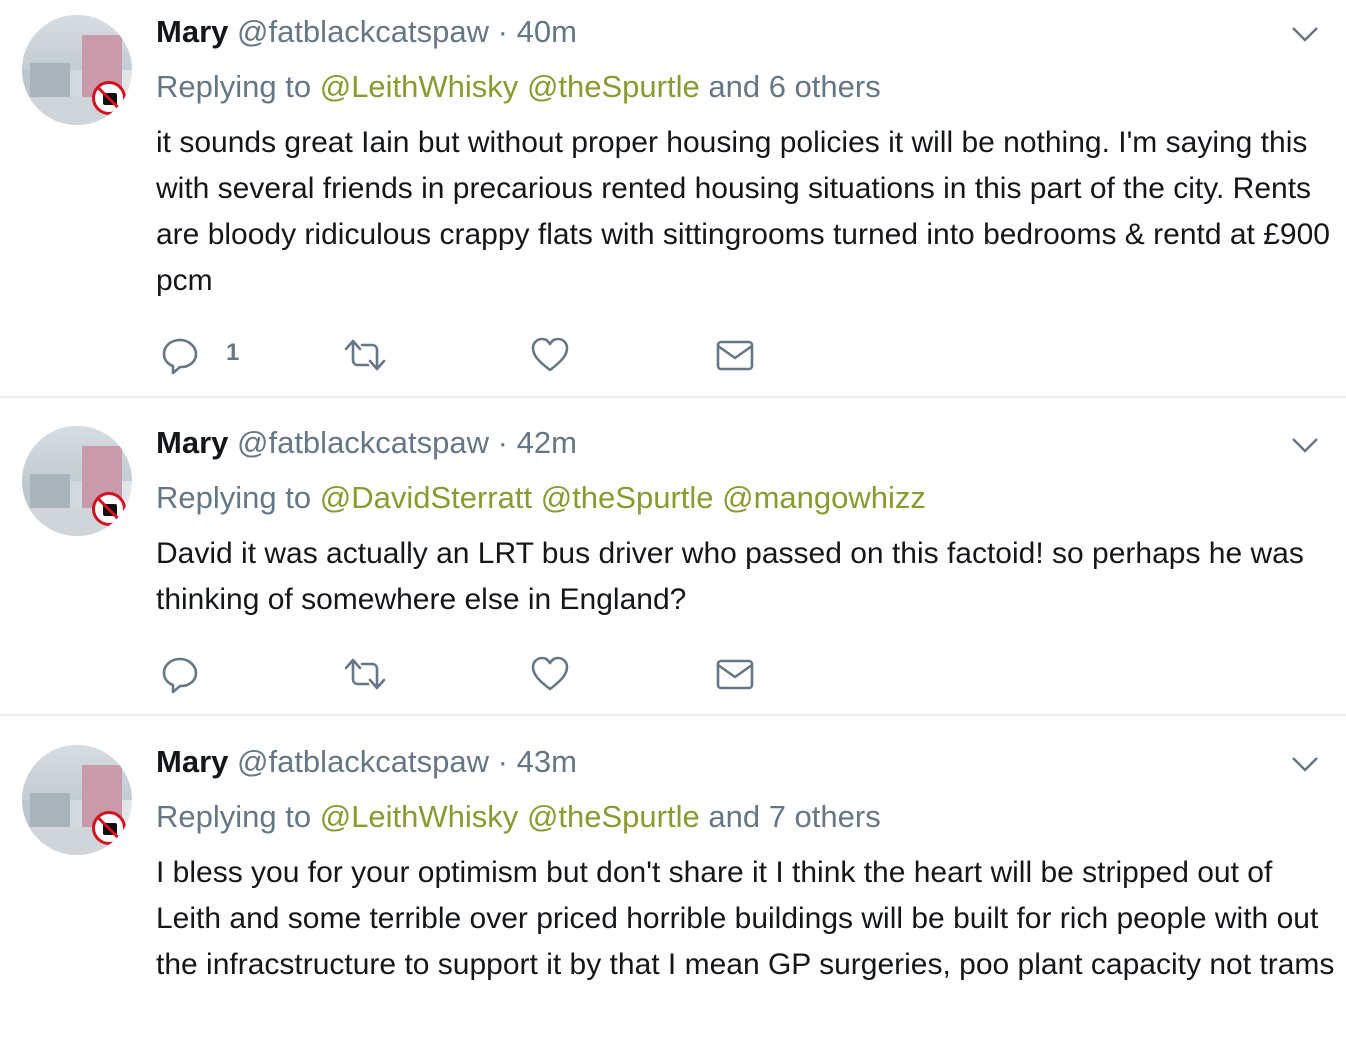 The width and height of the screenshot is (1346, 1042). What do you see at coordinates (794, 86) in the screenshot?
I see `others-link: and 6 others` at bounding box center [794, 86].